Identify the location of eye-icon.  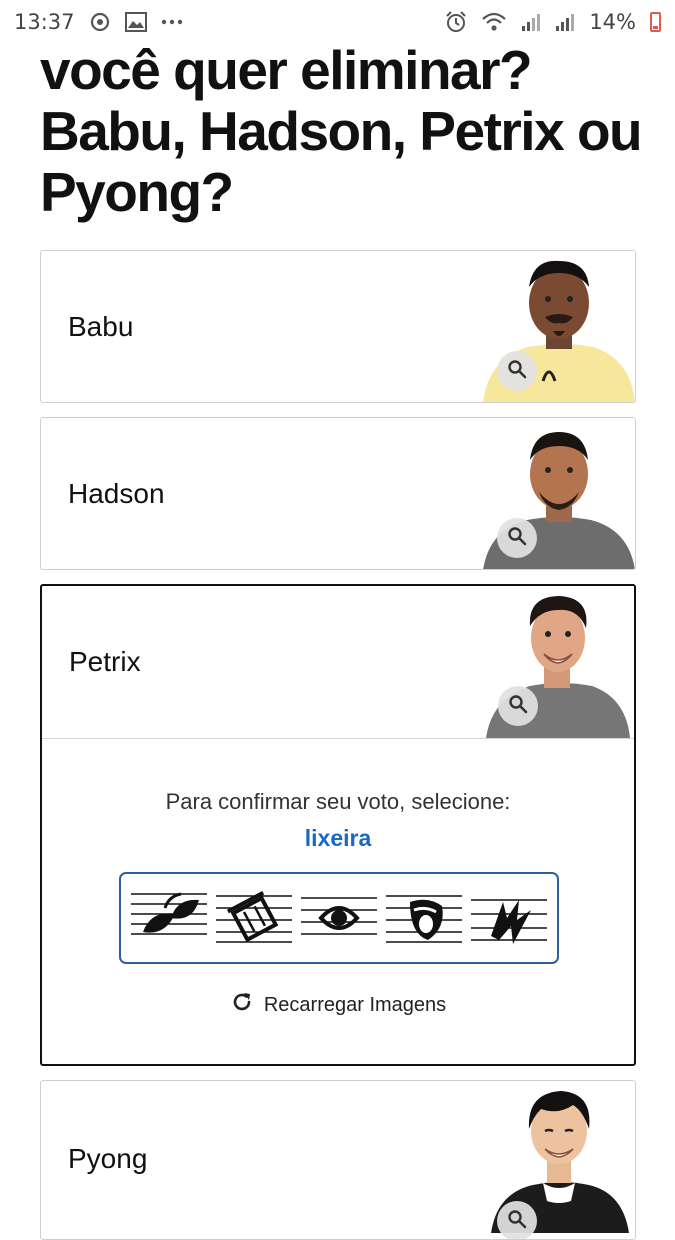
(339, 918).